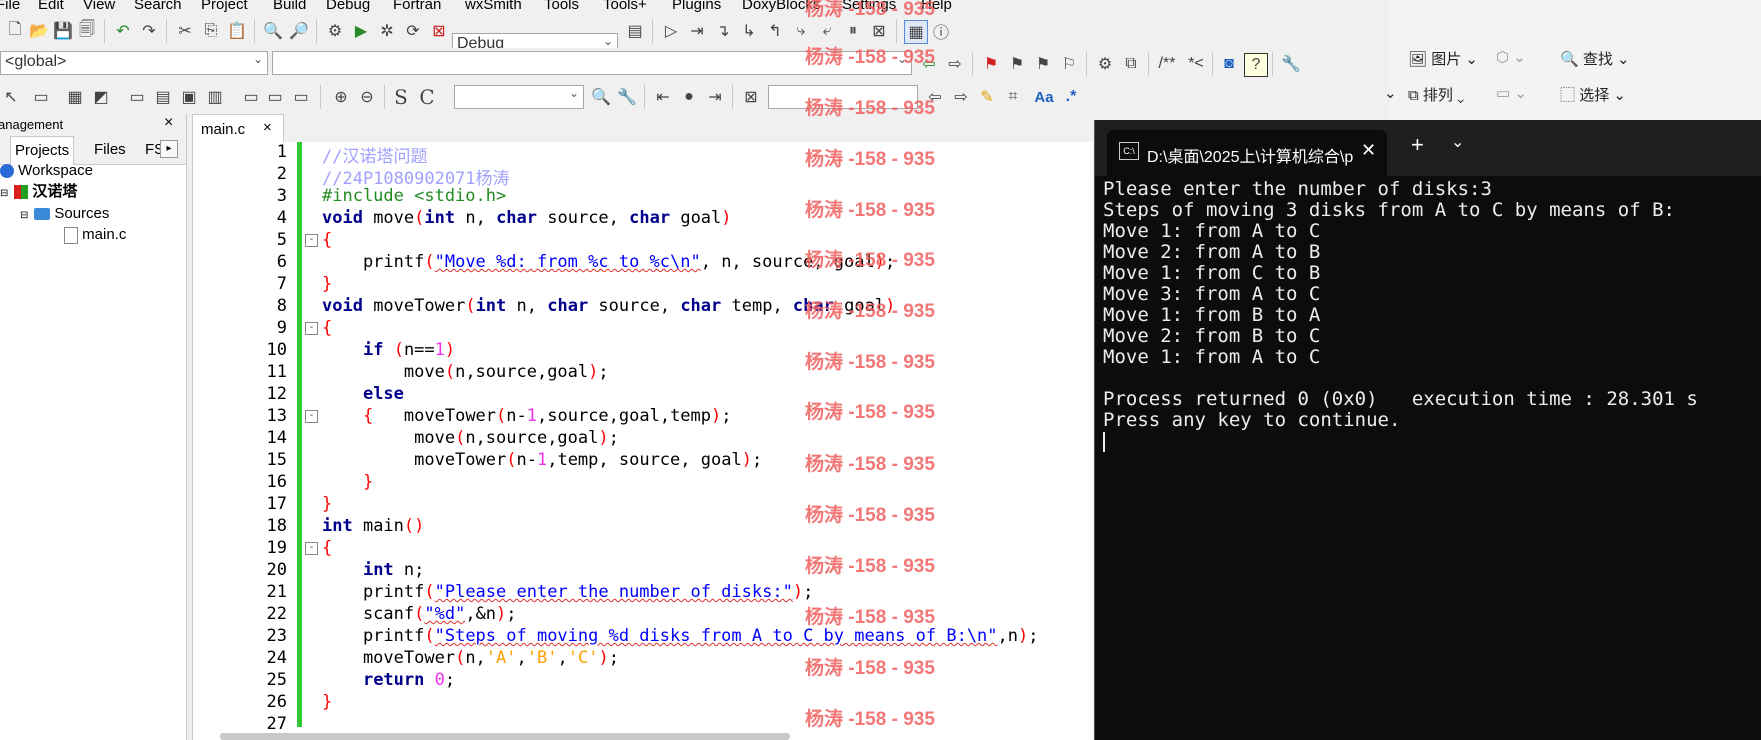 This screenshot has width=1761, height=740. Describe the element at coordinates (955, 64) in the screenshot. I see `jump-forward-icon: ⇨` at that location.